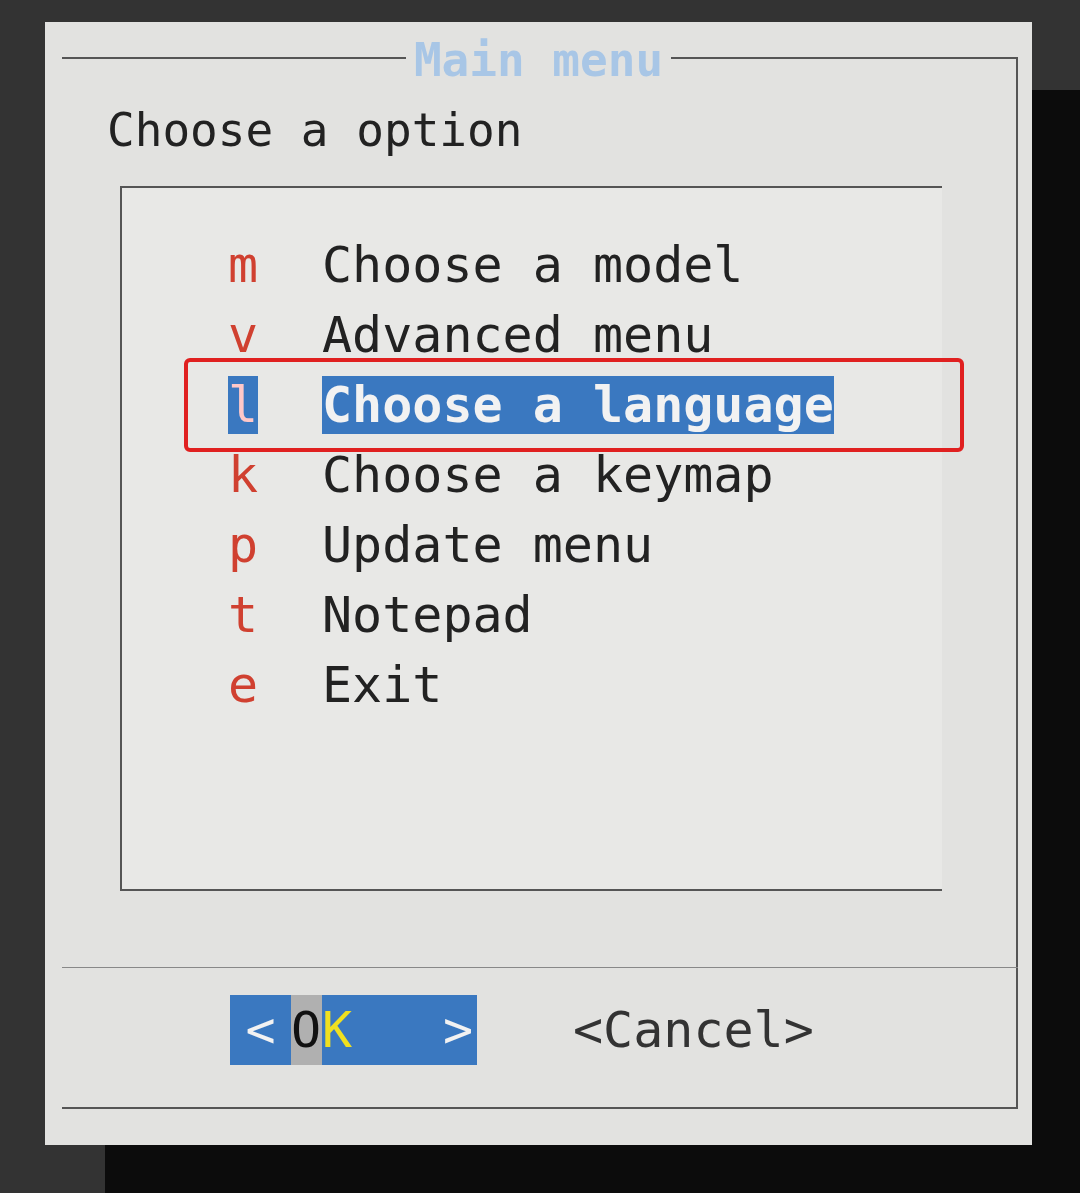 Image resolution: width=1080 pixels, height=1193 pixels. What do you see at coordinates (693, 1030) in the screenshot?
I see `cancel-button: <Cancel>` at bounding box center [693, 1030].